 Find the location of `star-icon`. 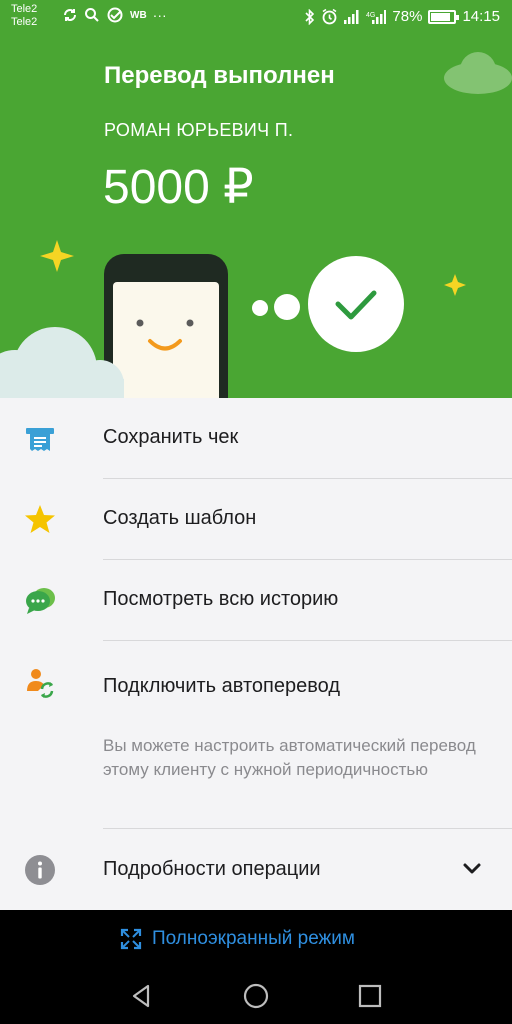

star-icon is located at coordinates (40, 519).